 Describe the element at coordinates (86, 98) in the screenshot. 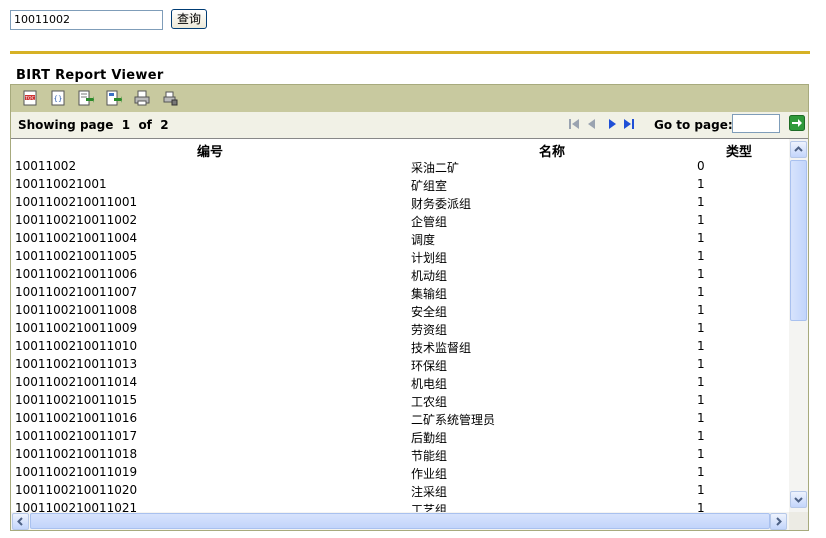

I see `export-data-icon` at that location.